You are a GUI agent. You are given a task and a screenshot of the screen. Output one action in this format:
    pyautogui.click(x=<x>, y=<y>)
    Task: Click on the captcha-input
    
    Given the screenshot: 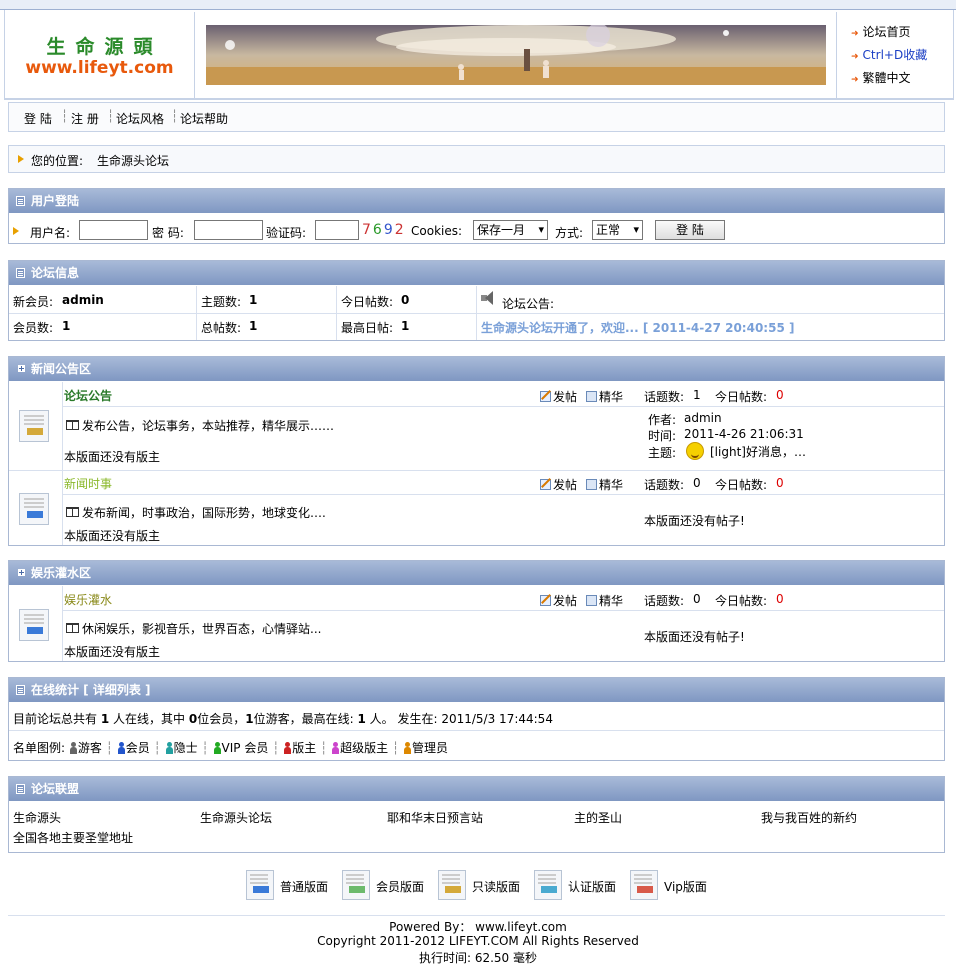 What is the action you would take?
    pyautogui.click(x=337, y=230)
    